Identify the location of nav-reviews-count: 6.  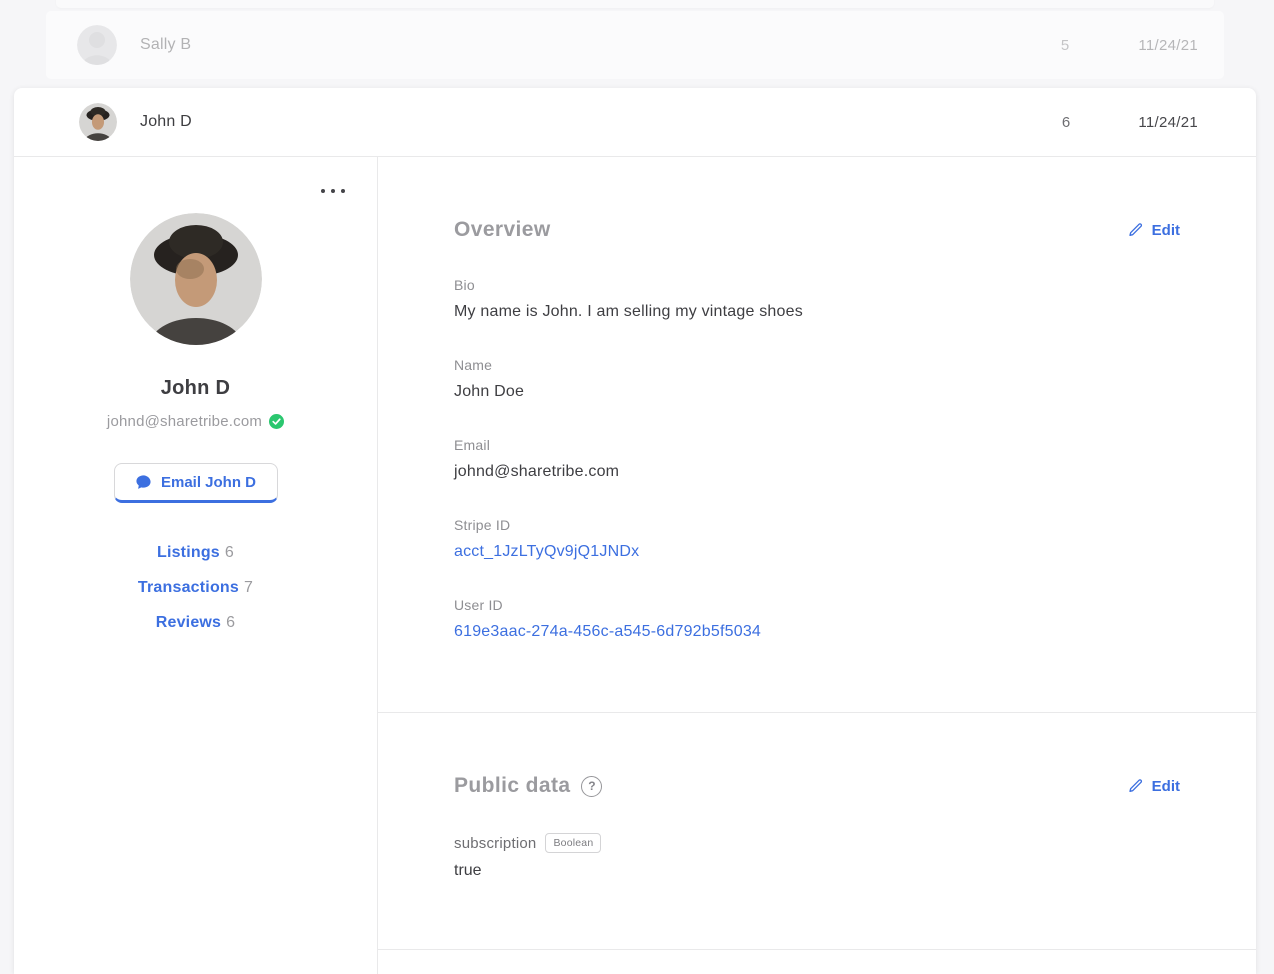
(231, 622).